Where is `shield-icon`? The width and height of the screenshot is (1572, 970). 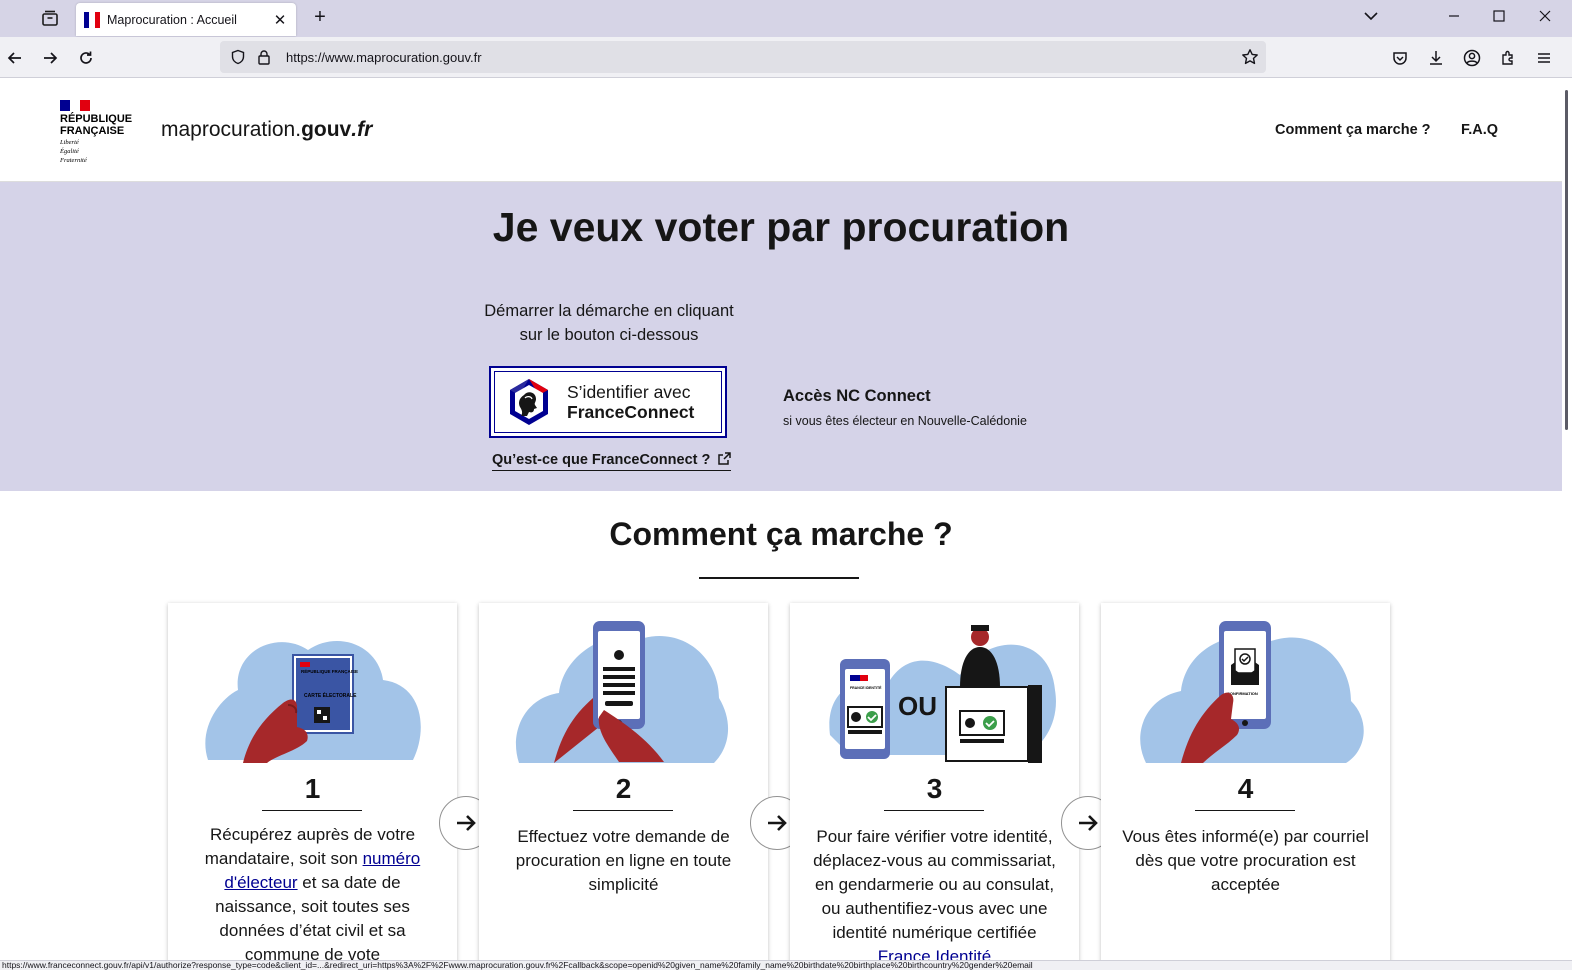
shield-icon is located at coordinates (238, 57).